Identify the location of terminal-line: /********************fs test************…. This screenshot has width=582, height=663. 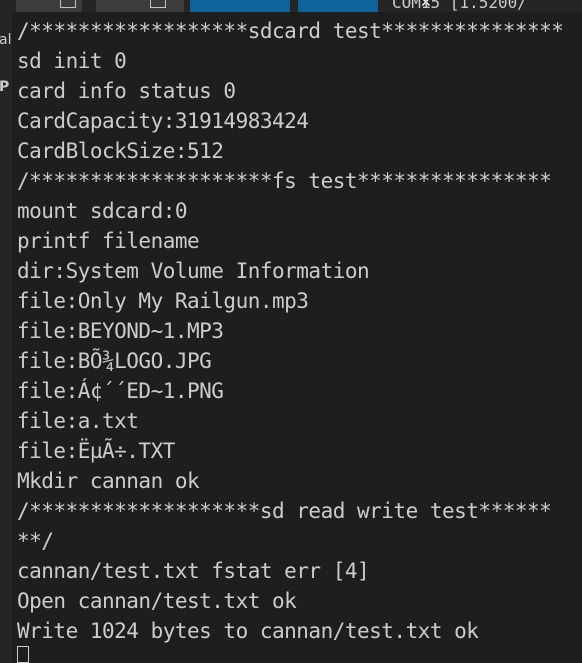
(284, 181).